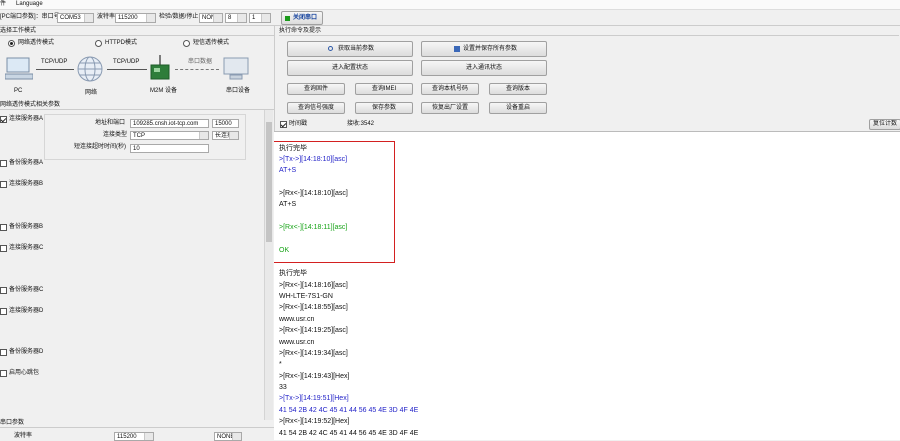 Image resolution: width=900 pixels, height=441 pixels. Describe the element at coordinates (260, 18) in the screenshot. I see `stopbits-select: 1` at that location.